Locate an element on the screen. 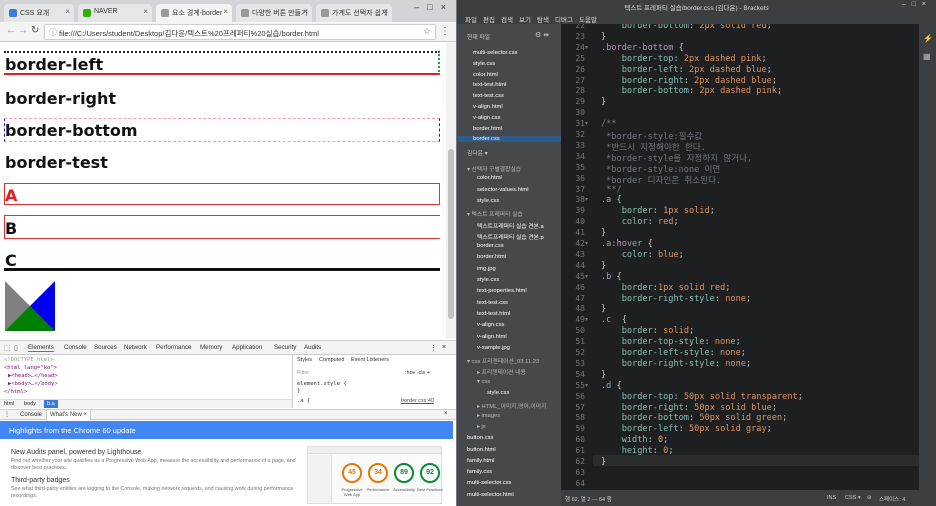  code-line: .border-bottom { is located at coordinates (642, 48).